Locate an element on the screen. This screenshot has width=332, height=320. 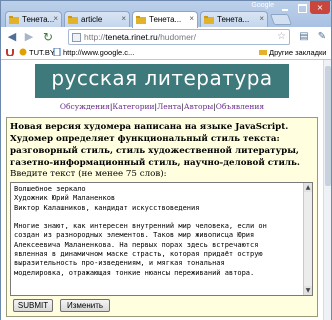
input-prompt: Введите текст (не менее 75 слов): is located at coordinates (88, 174).